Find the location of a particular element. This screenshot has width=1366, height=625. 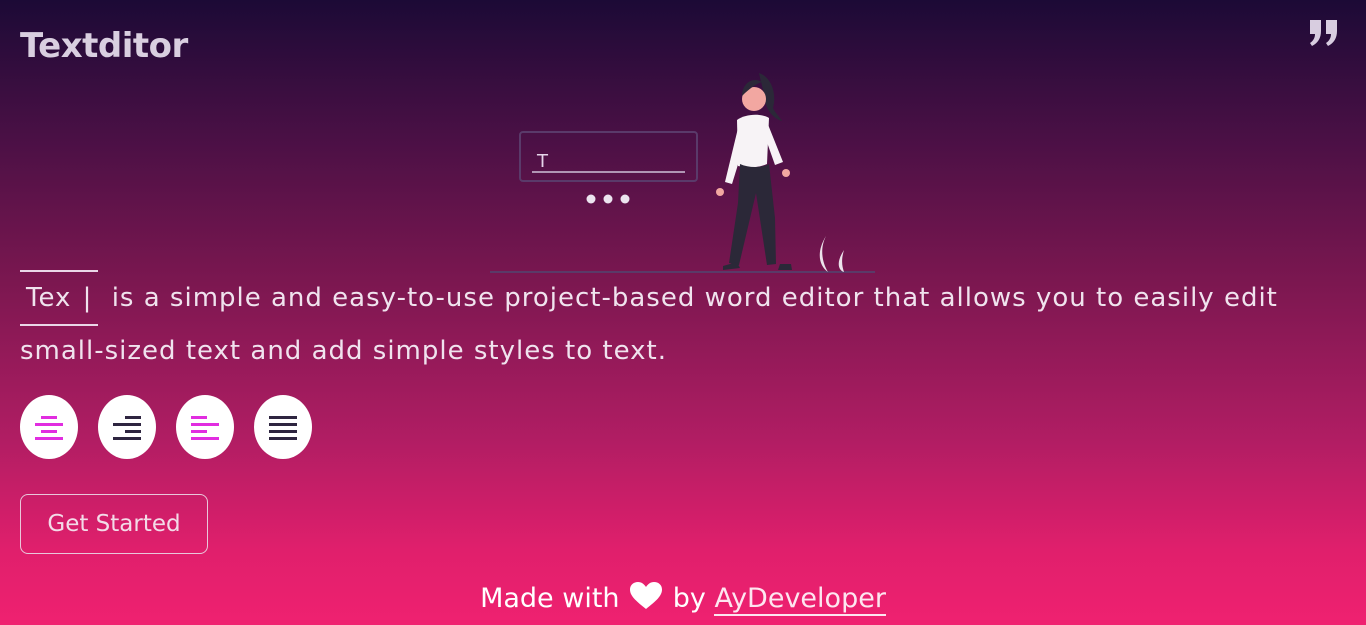

typing-cursor: | is located at coordinates (87, 298).